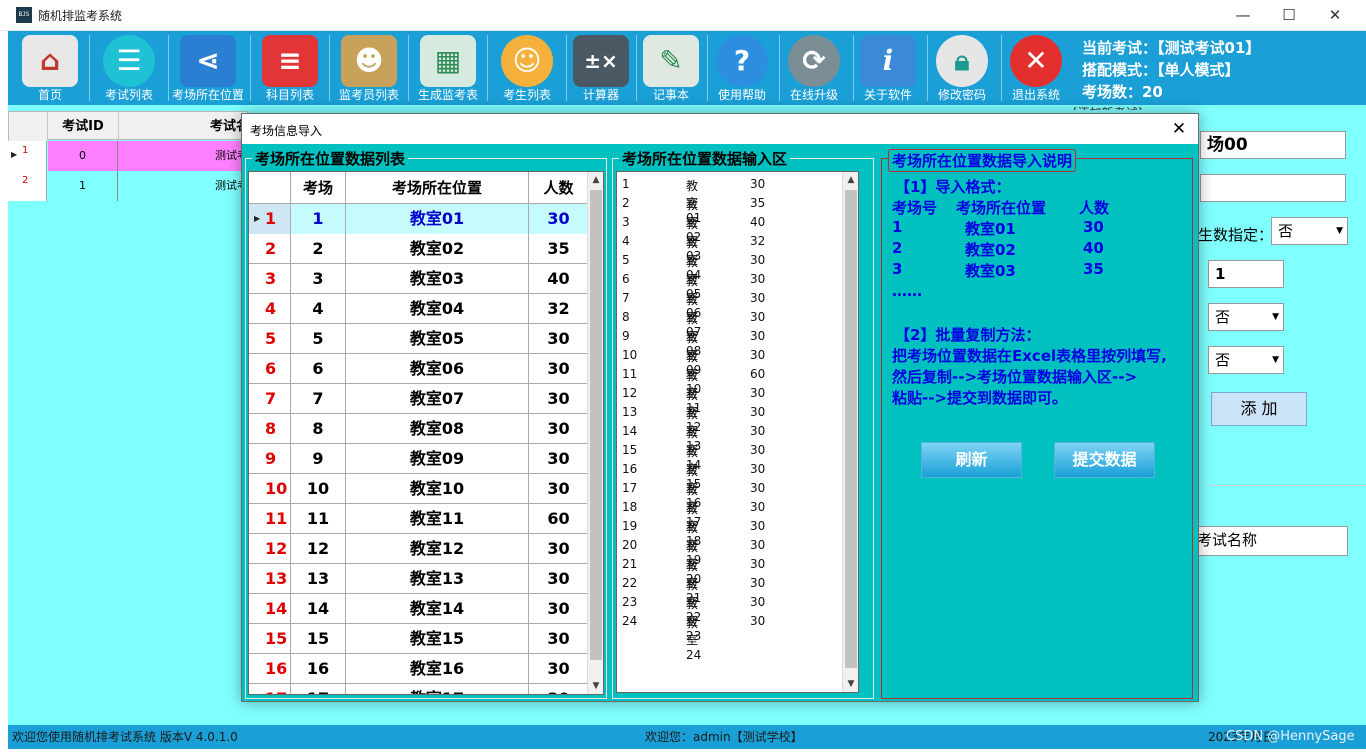 This screenshot has height=755, width=1366. Describe the element at coordinates (630, 355) in the screenshot. I see `input-text-room: 10` at that location.